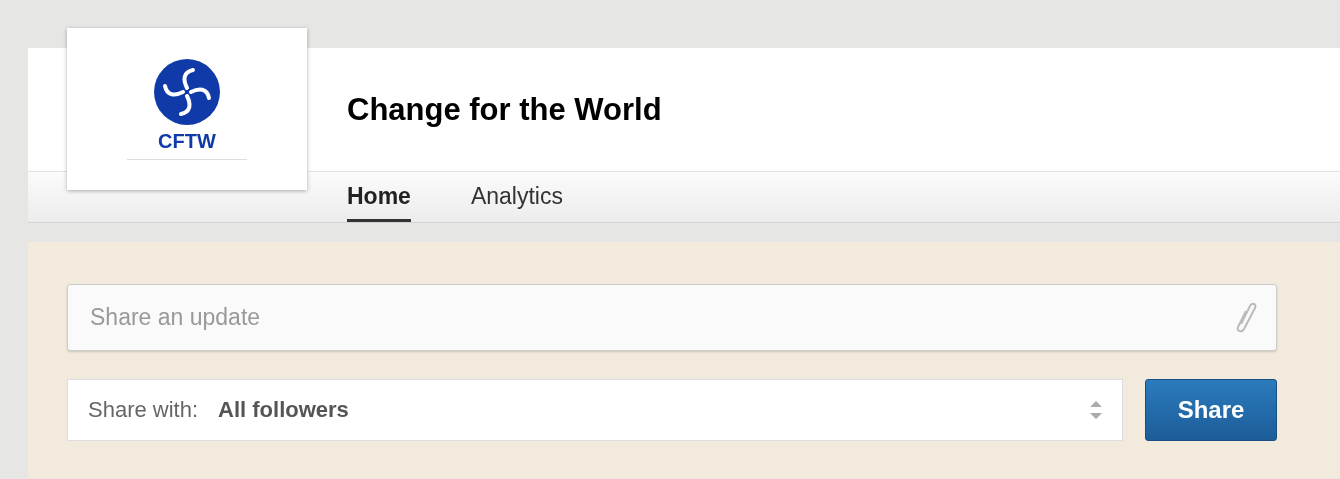 The width and height of the screenshot is (1340, 479). What do you see at coordinates (672, 317) in the screenshot?
I see `update-field: Share an update` at bounding box center [672, 317].